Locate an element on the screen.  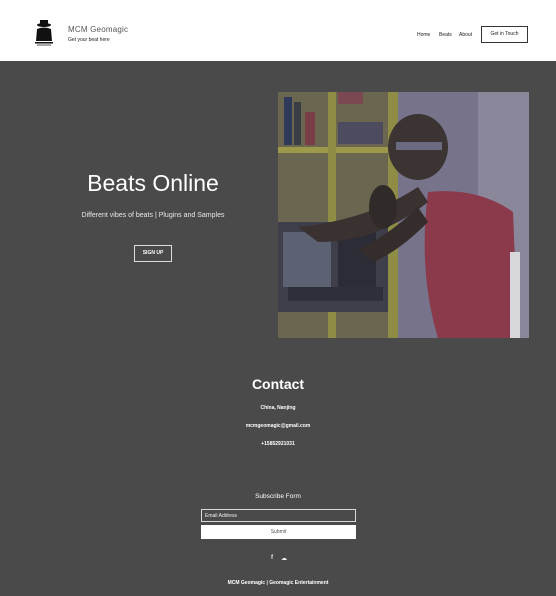
facebook-icon: f is located at coordinates (272, 558).